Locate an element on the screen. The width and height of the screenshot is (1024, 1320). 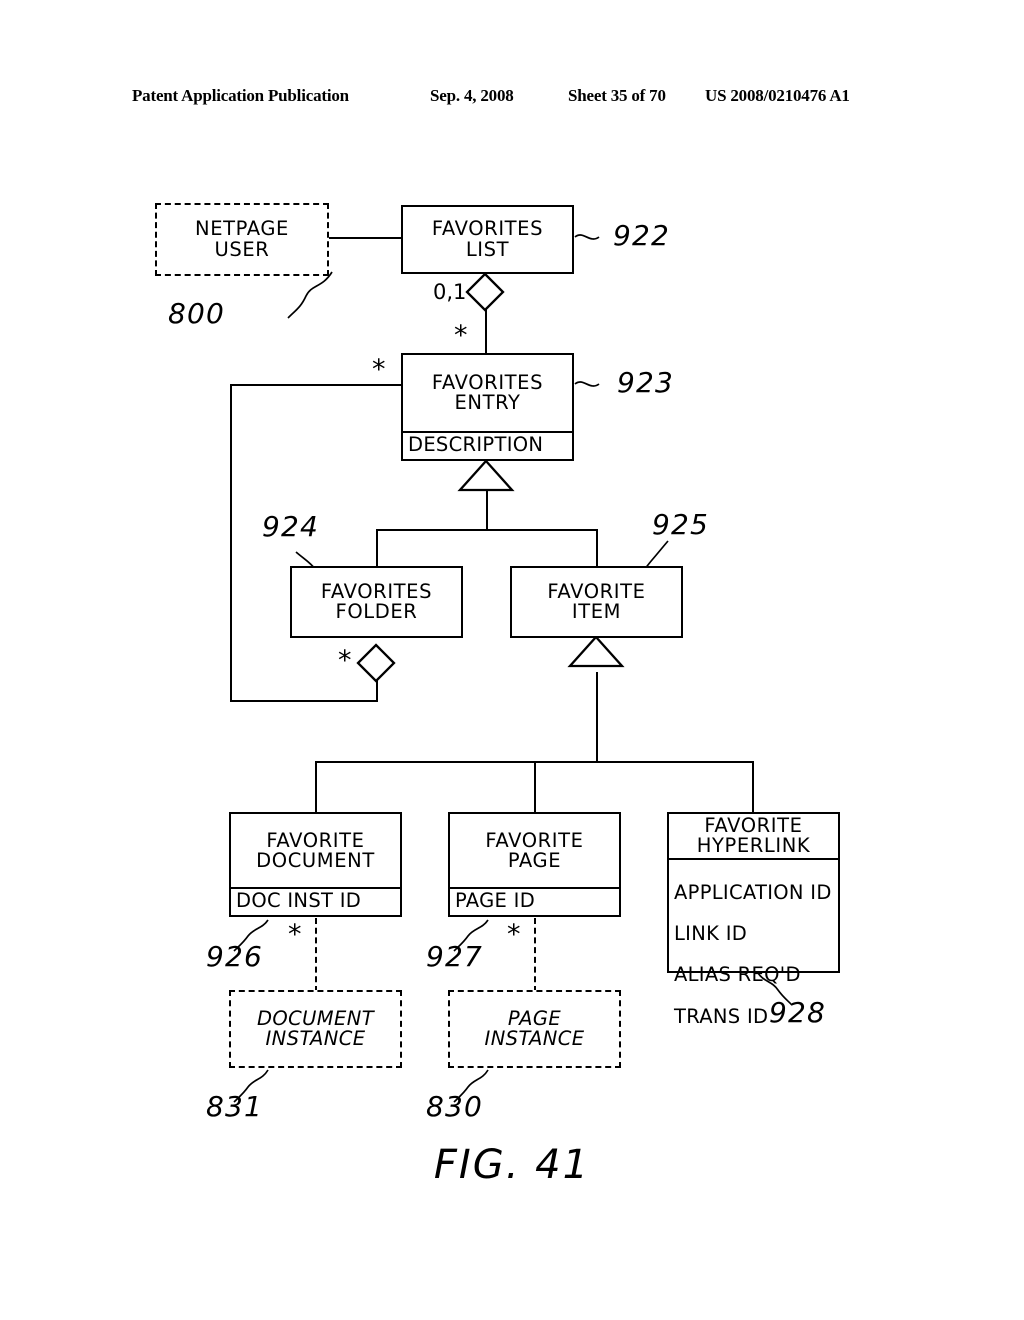
connector-document-to-instance is located at coordinates (316, 955).